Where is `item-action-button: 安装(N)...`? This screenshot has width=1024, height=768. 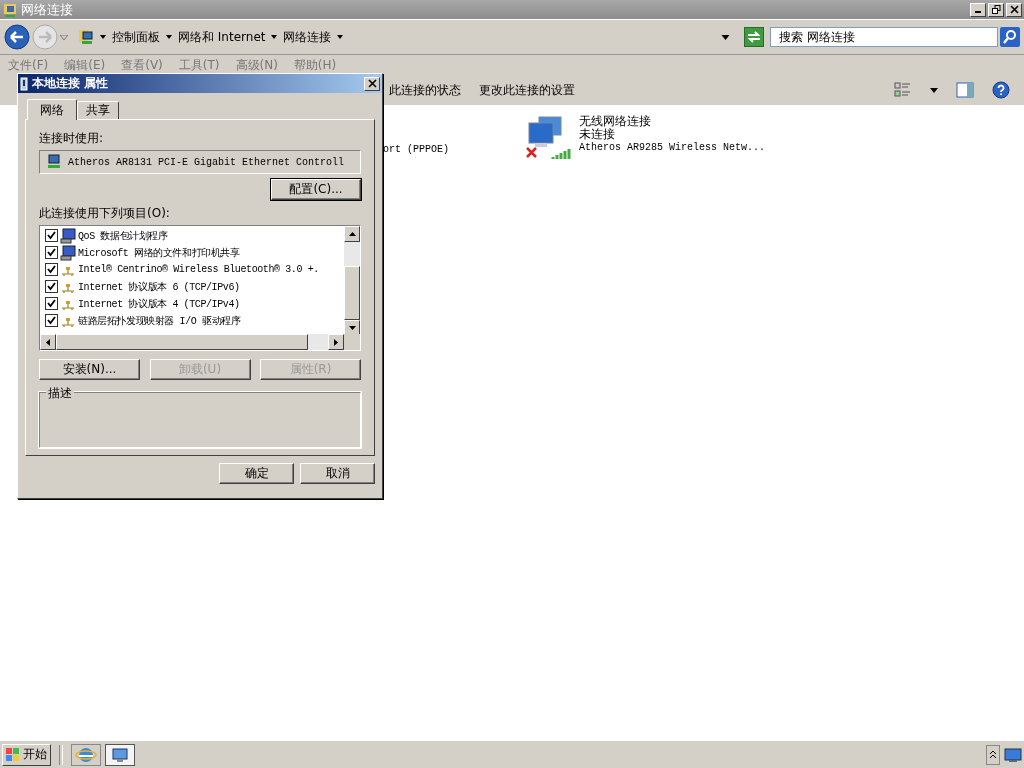 item-action-button: 安装(N)... is located at coordinates (89, 369).